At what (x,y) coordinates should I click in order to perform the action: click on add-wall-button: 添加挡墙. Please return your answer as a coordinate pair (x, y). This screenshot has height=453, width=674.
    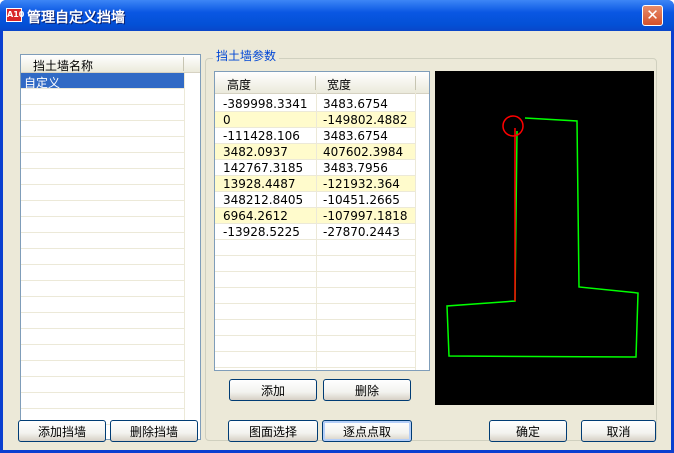
    Looking at the image, I should click on (62, 431).